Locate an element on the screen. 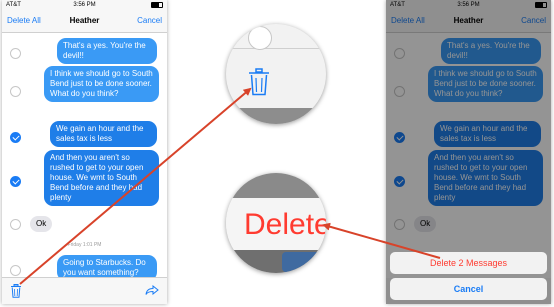 The height and width of the screenshot is (307, 554). action-sheet-cancel-button: Cancel is located at coordinates (468, 289).